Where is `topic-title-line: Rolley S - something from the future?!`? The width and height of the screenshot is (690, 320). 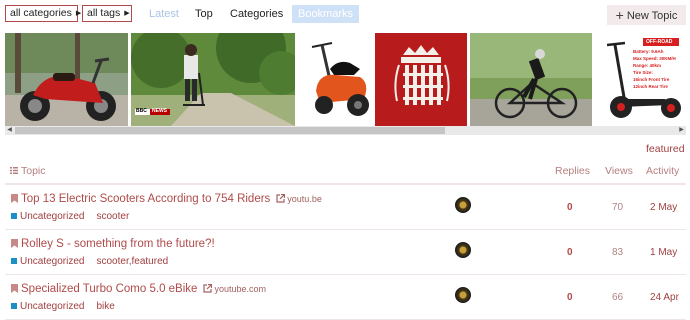 topic-title-line: Rolley S - something from the future?! is located at coordinates (113, 244).